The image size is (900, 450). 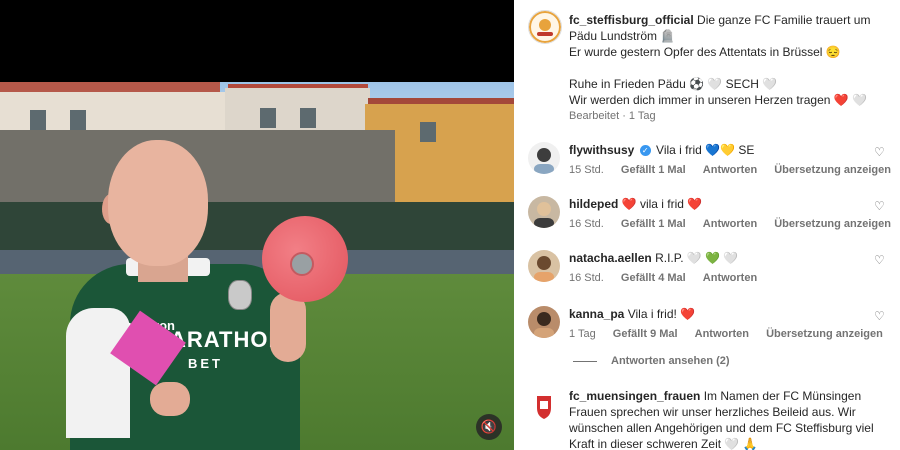 What do you see at coordinates (586, 170) in the screenshot?
I see `comment-time: 15 Std.` at bounding box center [586, 170].